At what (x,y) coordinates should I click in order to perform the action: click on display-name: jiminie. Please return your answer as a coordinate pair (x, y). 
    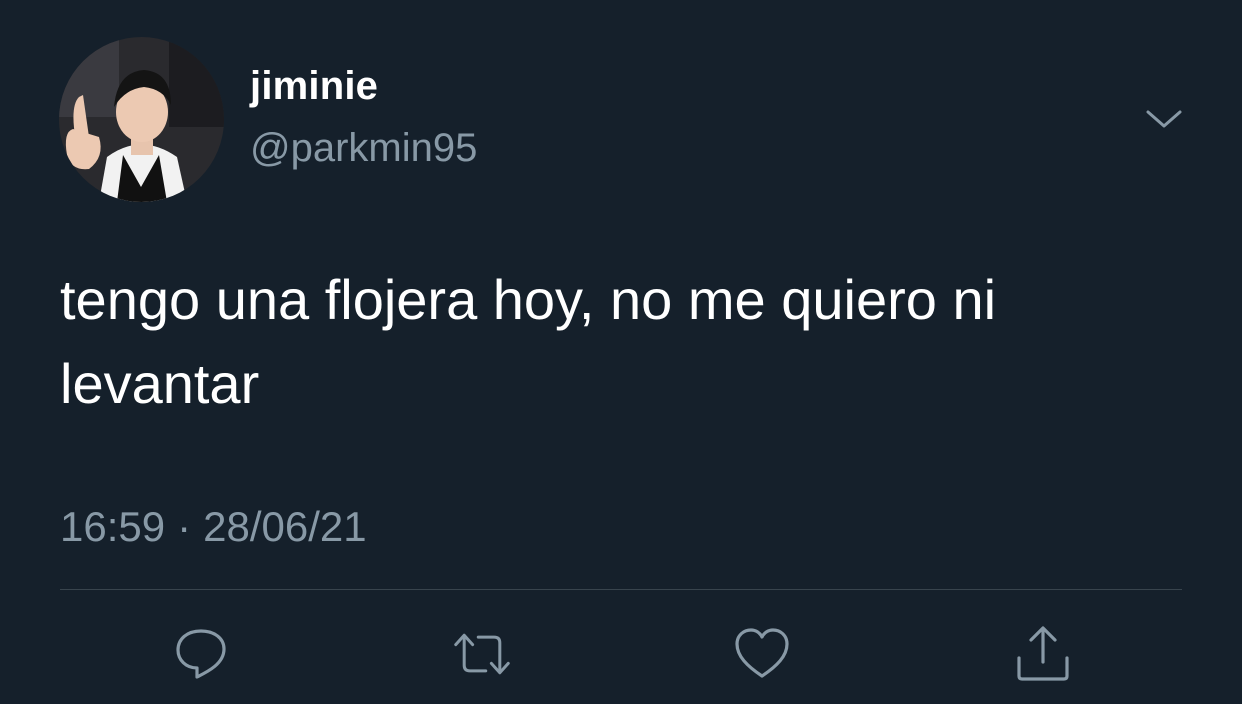
    Looking at the image, I should click on (314, 86).